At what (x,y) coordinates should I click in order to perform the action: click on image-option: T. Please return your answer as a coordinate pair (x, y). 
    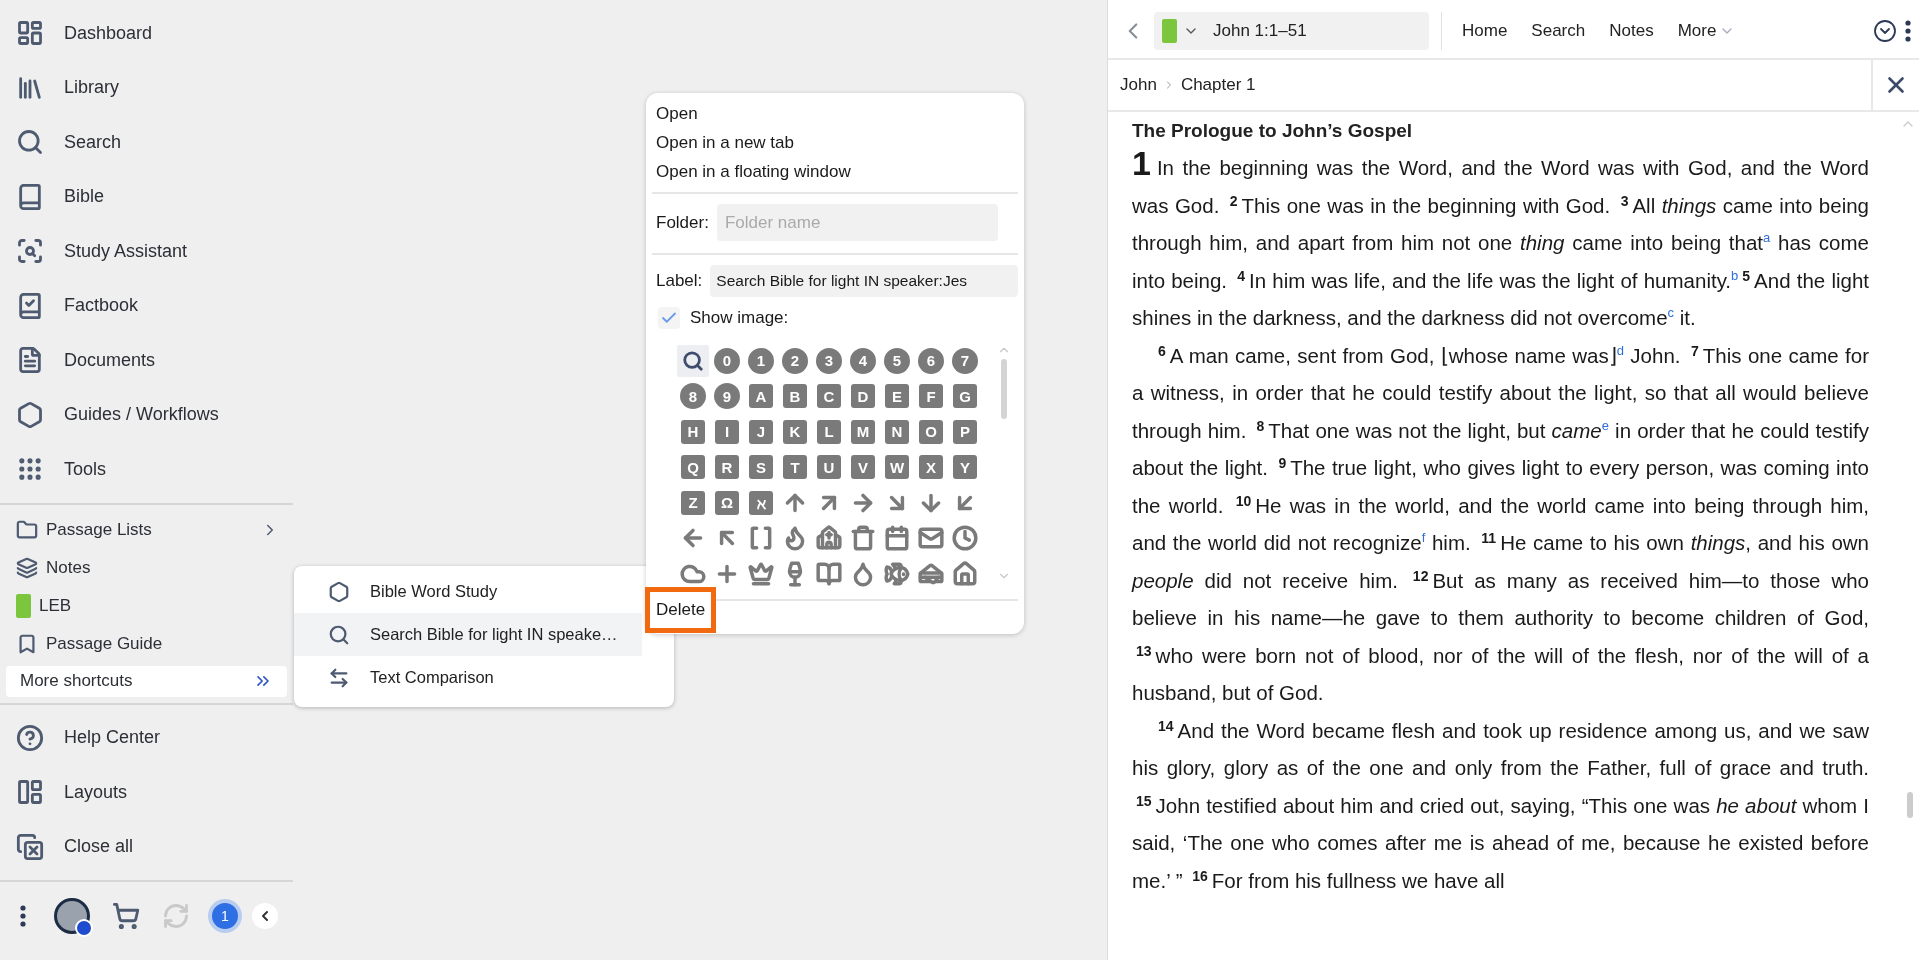
    Looking at the image, I should click on (795, 467).